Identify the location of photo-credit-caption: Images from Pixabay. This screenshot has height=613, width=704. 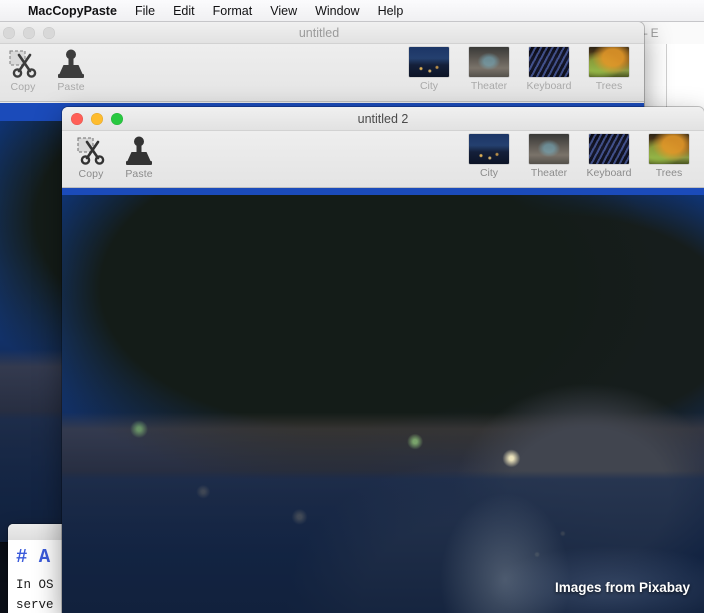
(622, 587).